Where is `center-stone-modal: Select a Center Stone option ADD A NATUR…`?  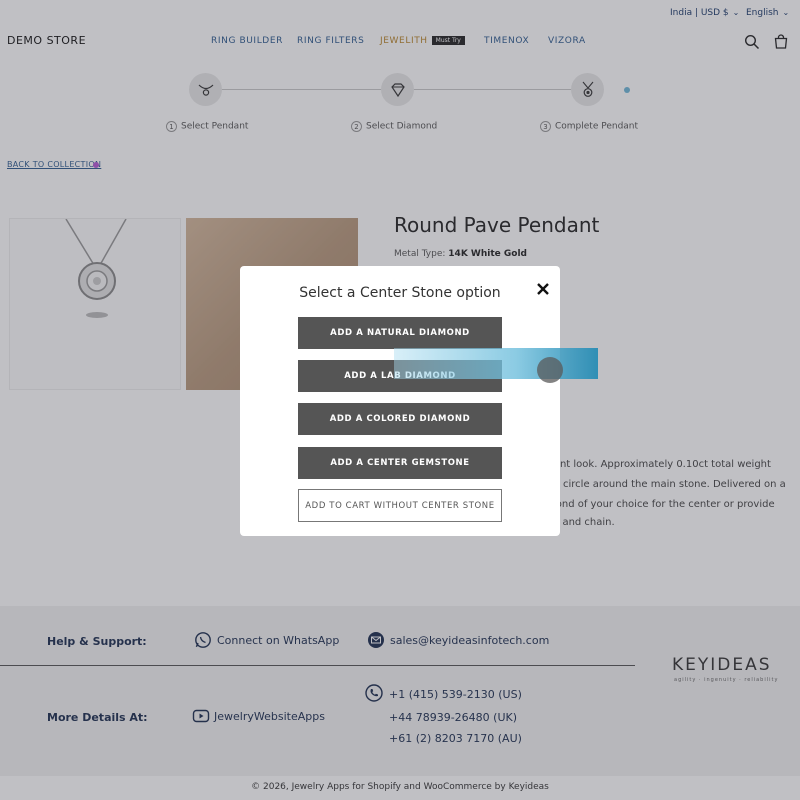
center-stone-modal: Select a Center Stone option ADD A NATUR… is located at coordinates (400, 401).